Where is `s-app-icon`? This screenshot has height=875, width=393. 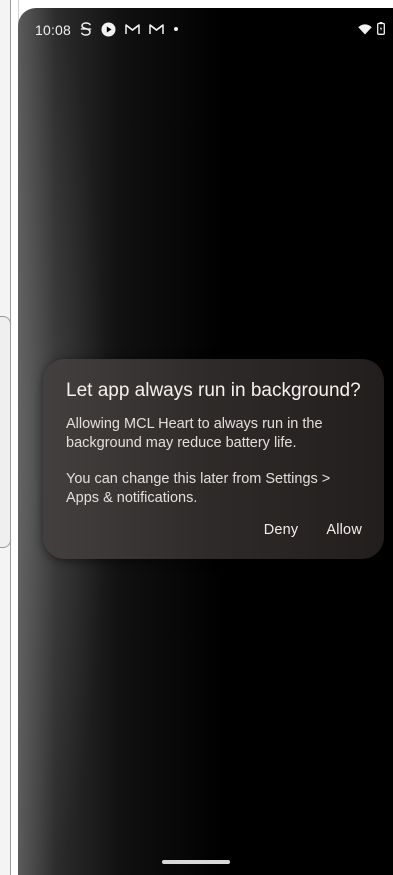
s-app-icon is located at coordinates (86, 29).